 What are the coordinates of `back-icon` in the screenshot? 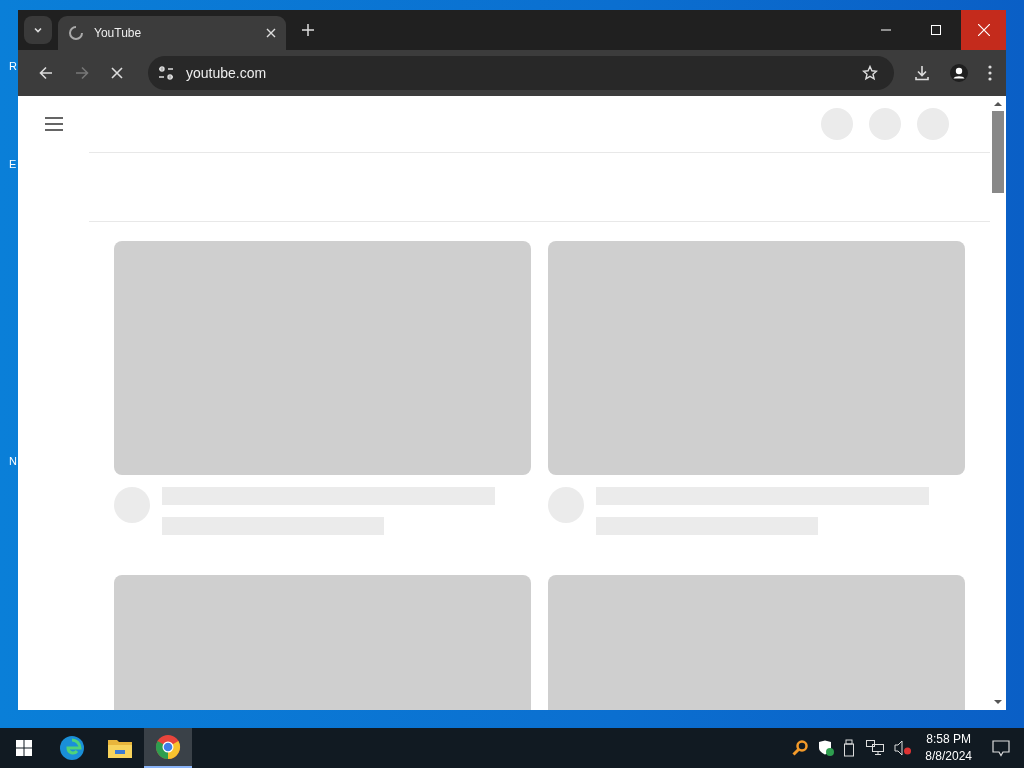 It's located at (46, 73).